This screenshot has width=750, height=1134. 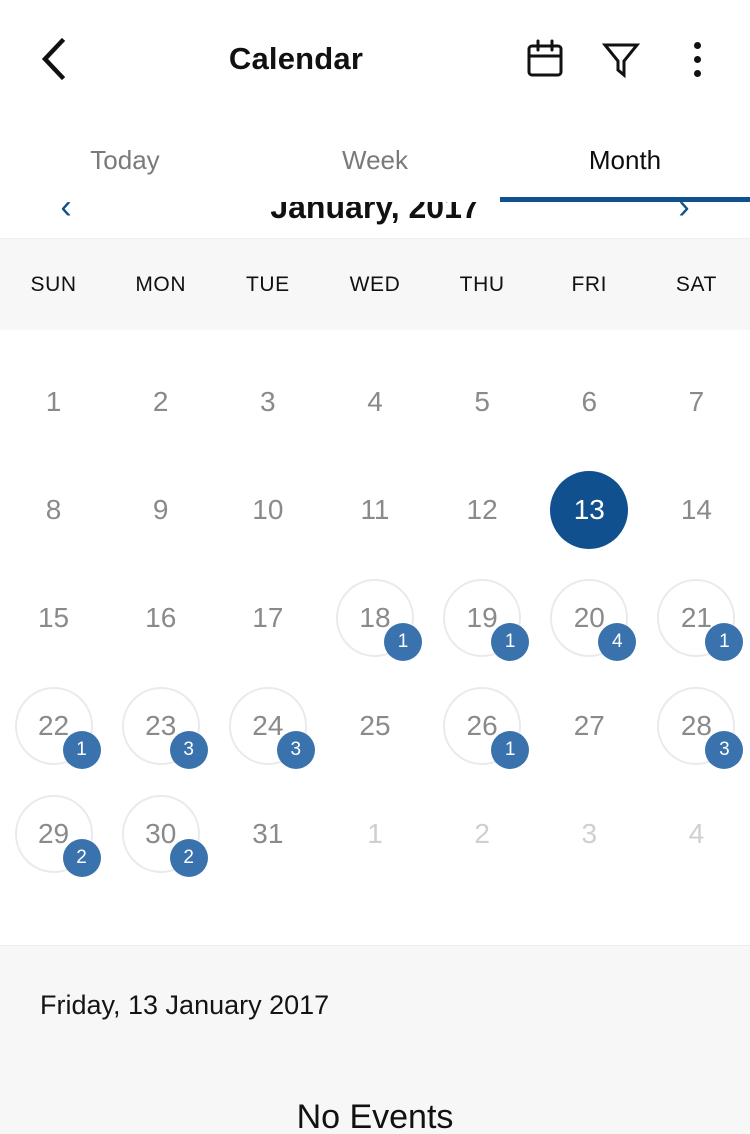 What do you see at coordinates (375, 160) in the screenshot?
I see `tab-week: Week` at bounding box center [375, 160].